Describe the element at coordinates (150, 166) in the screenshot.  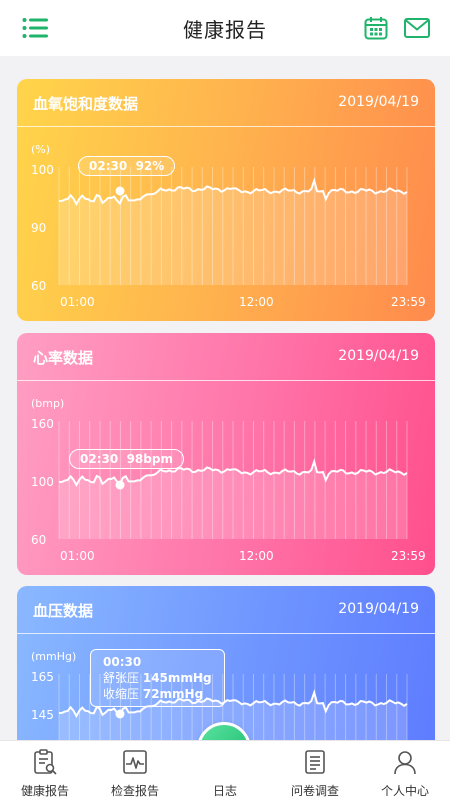
I see `tooltip-value: 92%` at that location.